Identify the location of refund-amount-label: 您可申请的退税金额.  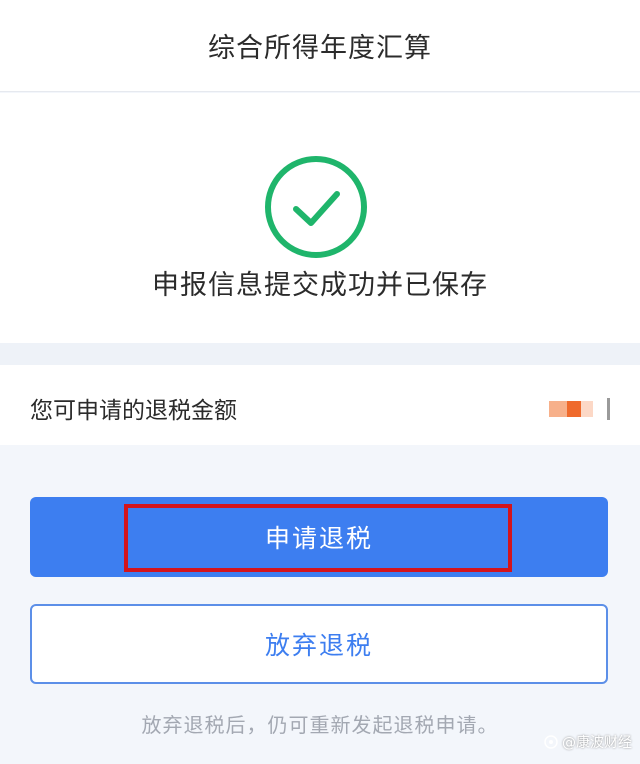
(133, 411).